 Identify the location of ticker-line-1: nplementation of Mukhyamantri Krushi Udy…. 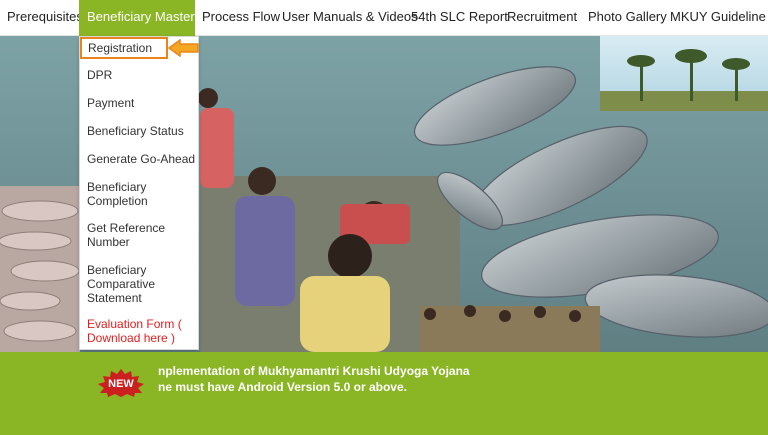
(314, 371).